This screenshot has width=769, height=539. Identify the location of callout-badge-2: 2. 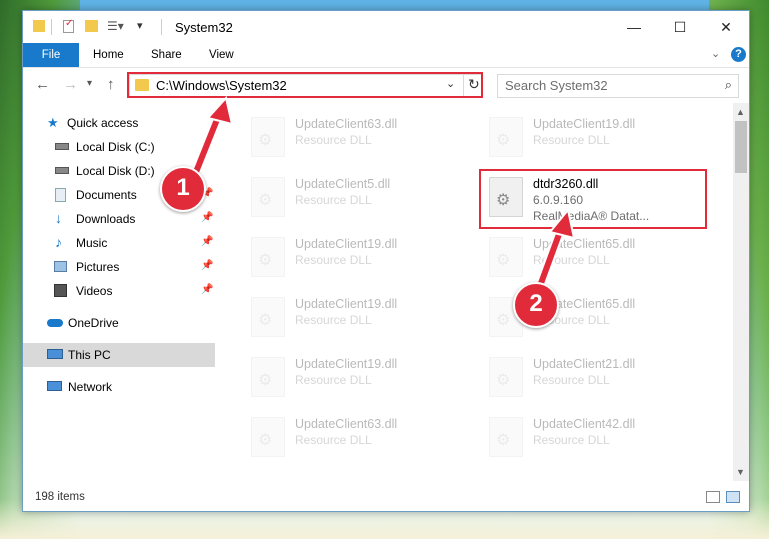
(536, 305).